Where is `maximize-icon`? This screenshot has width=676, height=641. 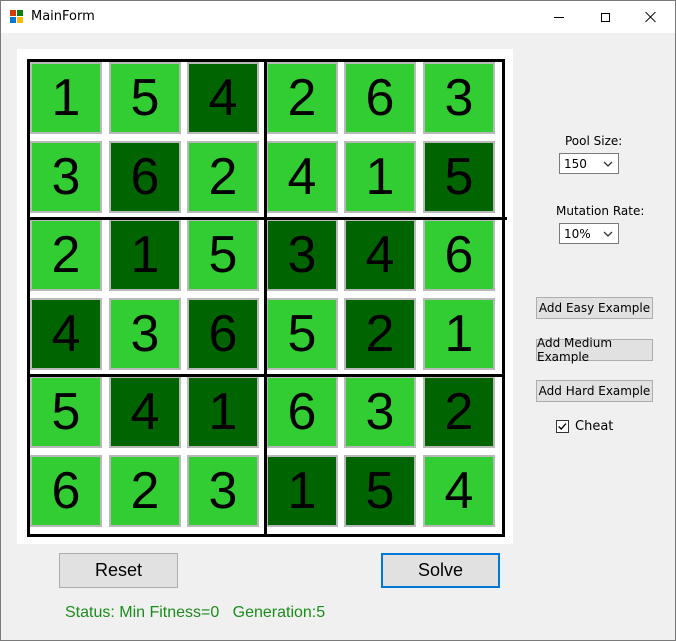 maximize-icon is located at coordinates (605, 17).